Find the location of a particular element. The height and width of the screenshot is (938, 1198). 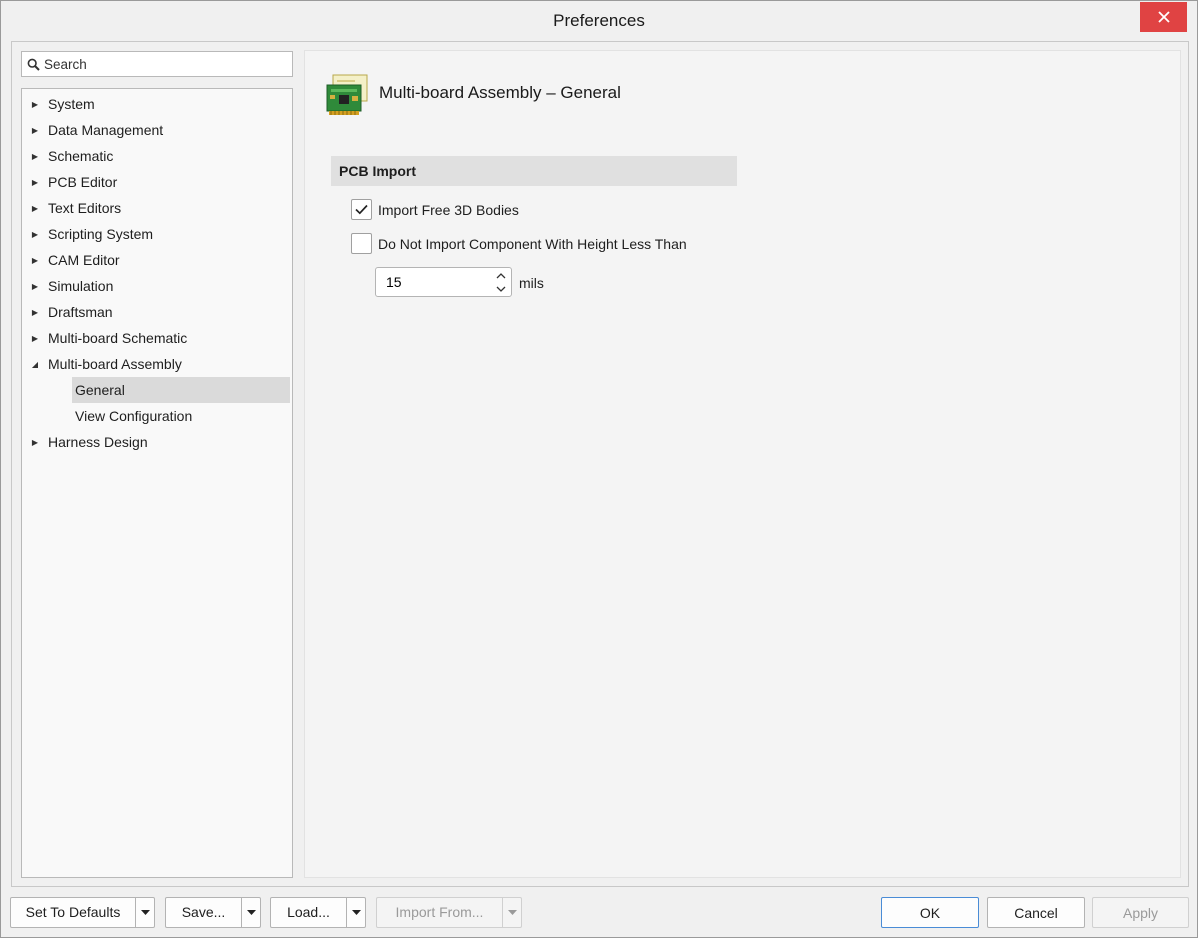

height-unit-label: mils is located at coordinates (531, 283).